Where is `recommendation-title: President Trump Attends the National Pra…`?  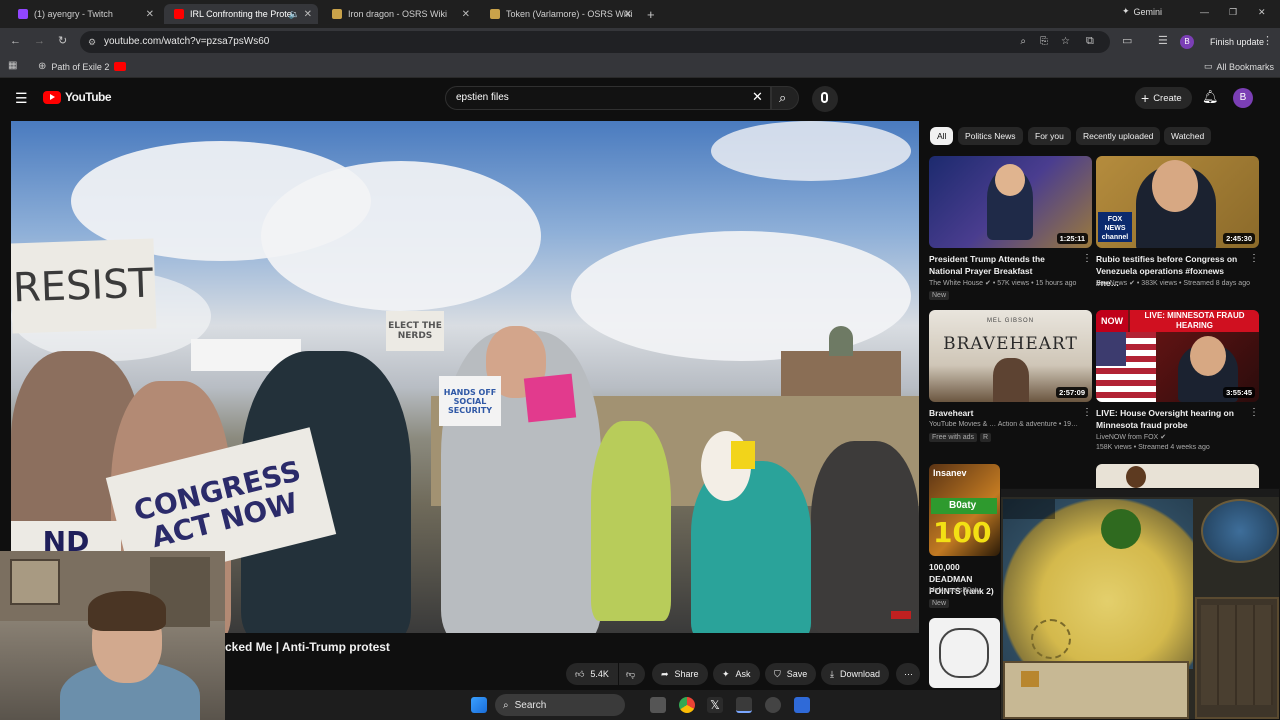 recommendation-title: President Trump Attends the National Pra… is located at coordinates (1004, 265).